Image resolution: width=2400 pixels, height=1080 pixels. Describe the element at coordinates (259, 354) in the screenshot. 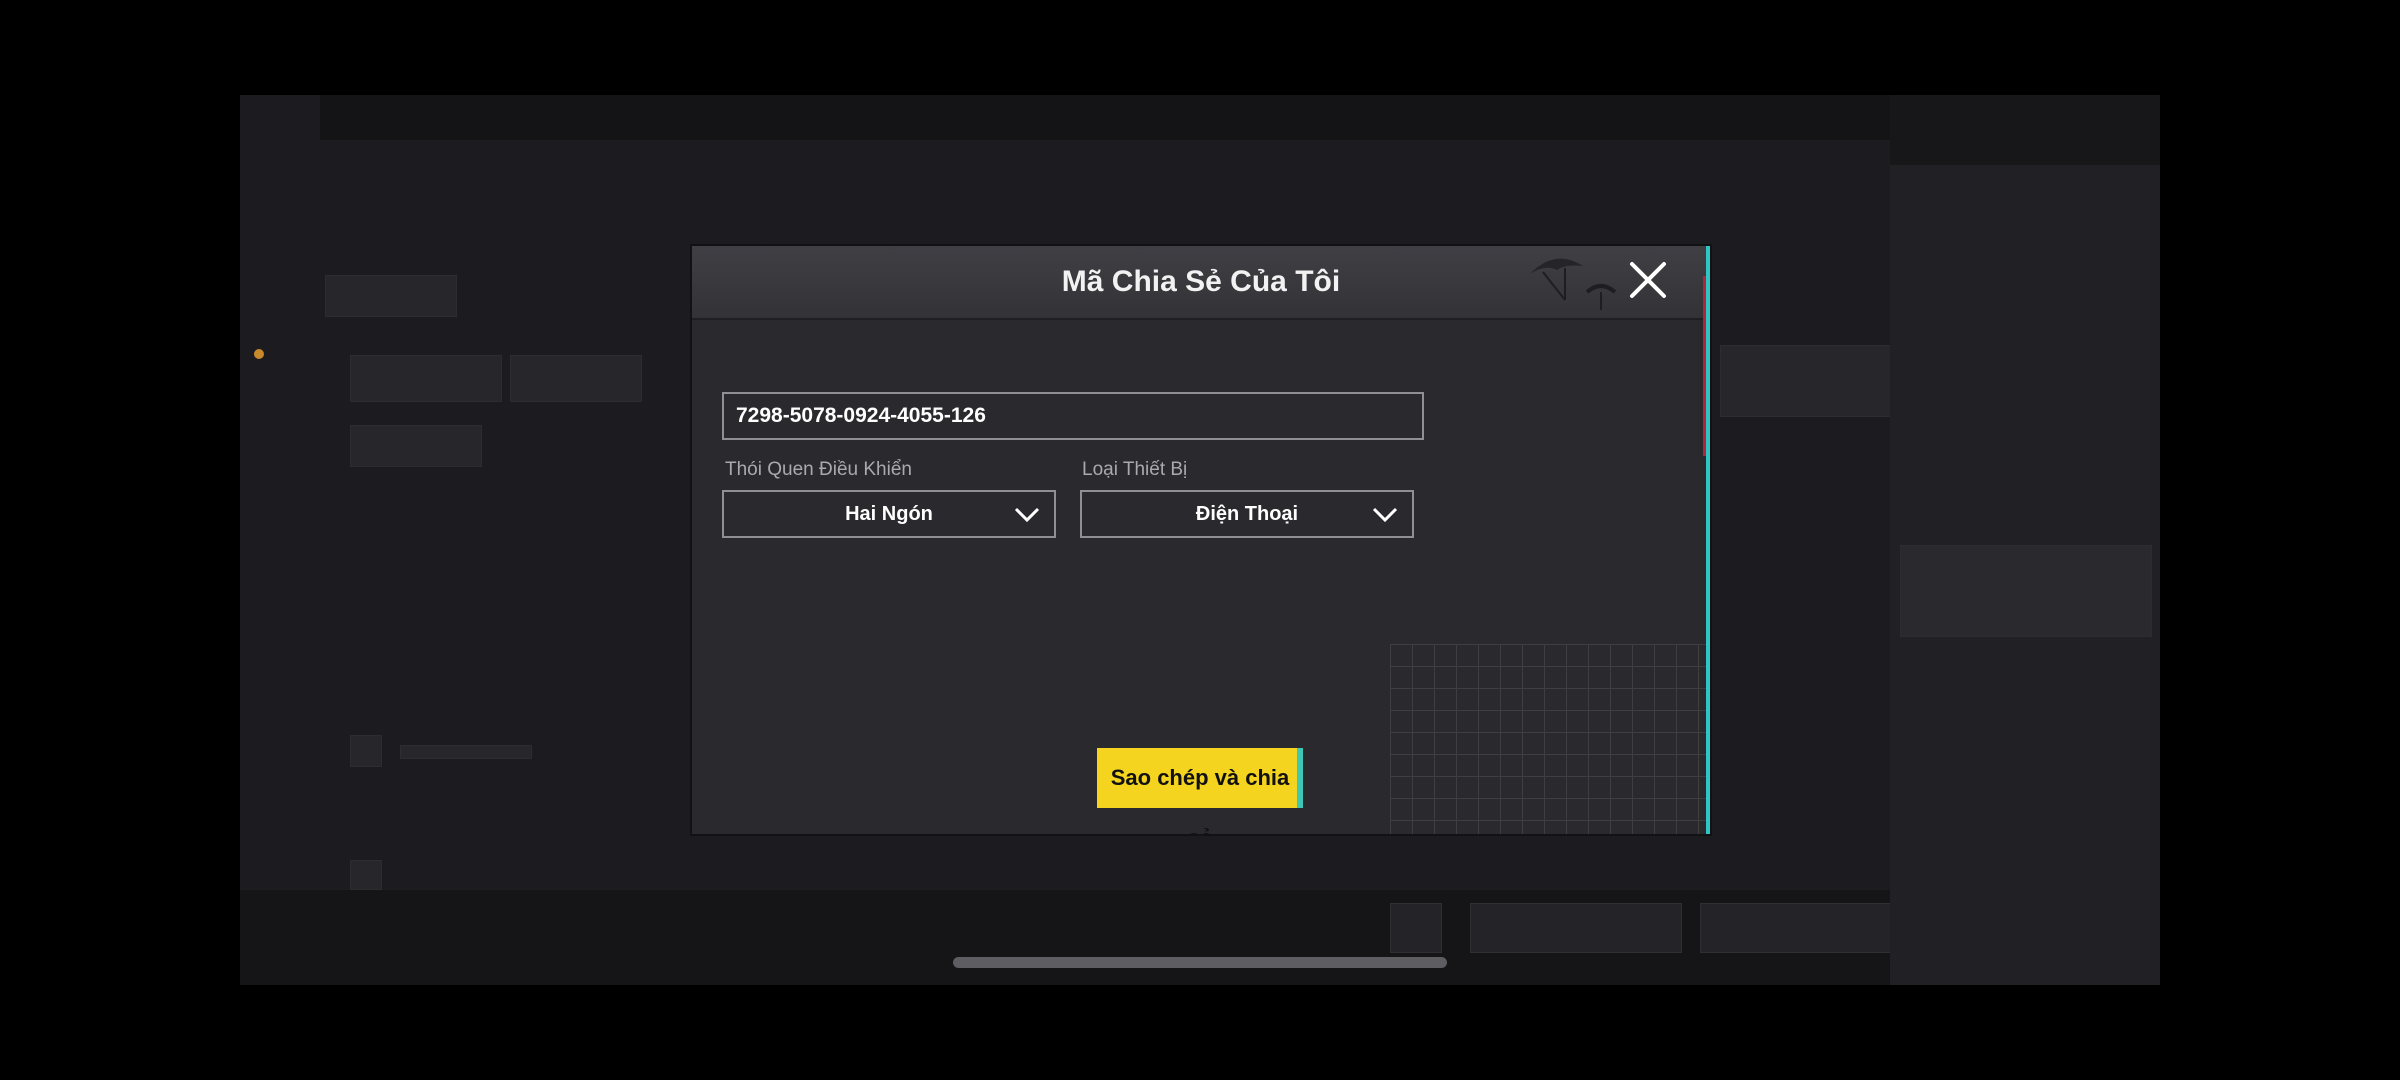

I see `notification-dot` at that location.